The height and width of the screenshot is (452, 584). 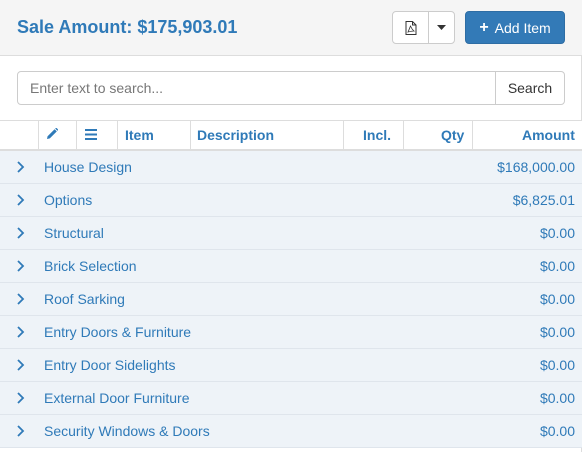 I want to click on search-bar: Search, so click(x=291, y=88).